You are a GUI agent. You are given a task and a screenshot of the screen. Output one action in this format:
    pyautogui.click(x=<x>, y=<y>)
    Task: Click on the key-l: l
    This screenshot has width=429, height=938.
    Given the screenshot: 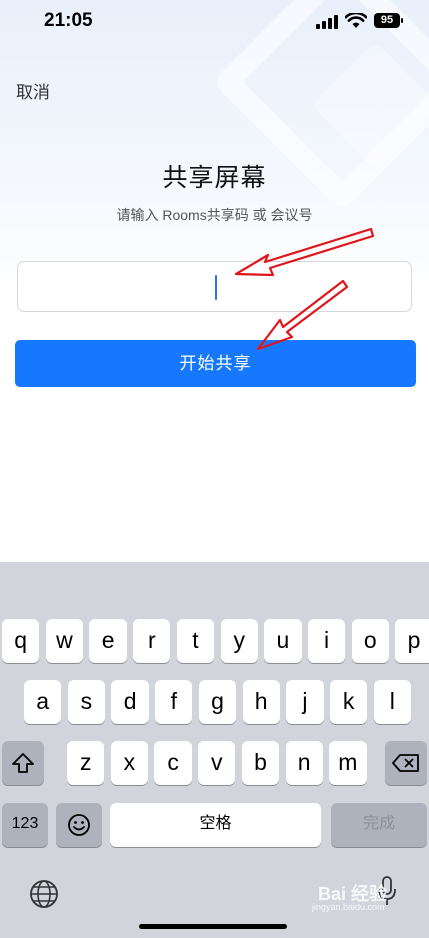 What is the action you would take?
    pyautogui.click(x=392, y=702)
    